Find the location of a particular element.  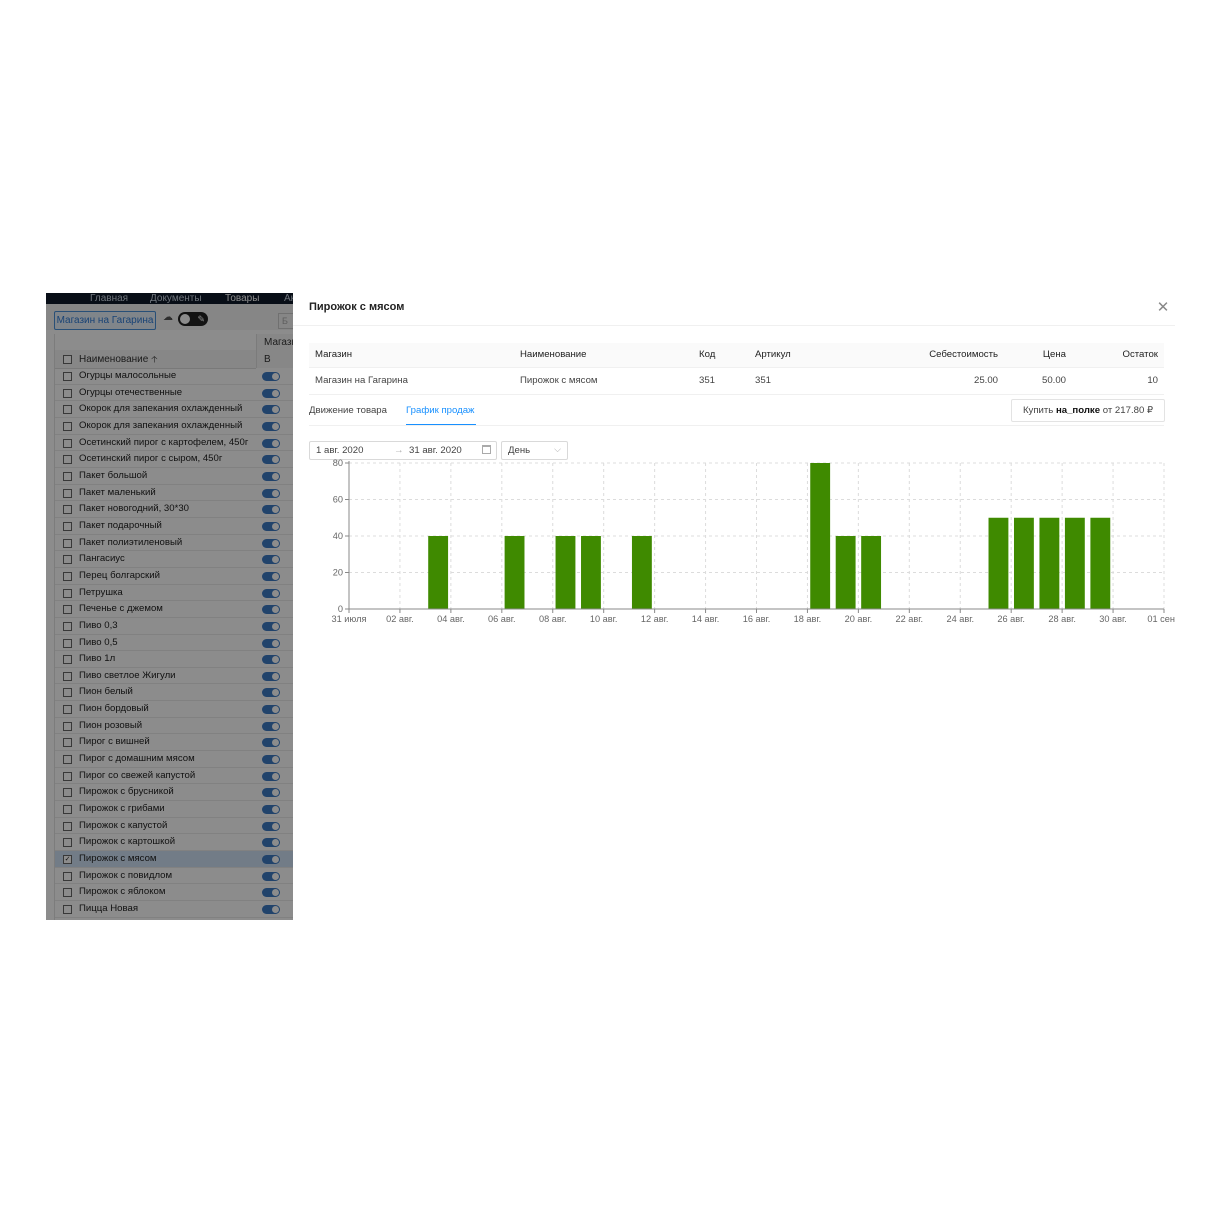

x-tick-label: 14 авг. is located at coordinates (706, 619).